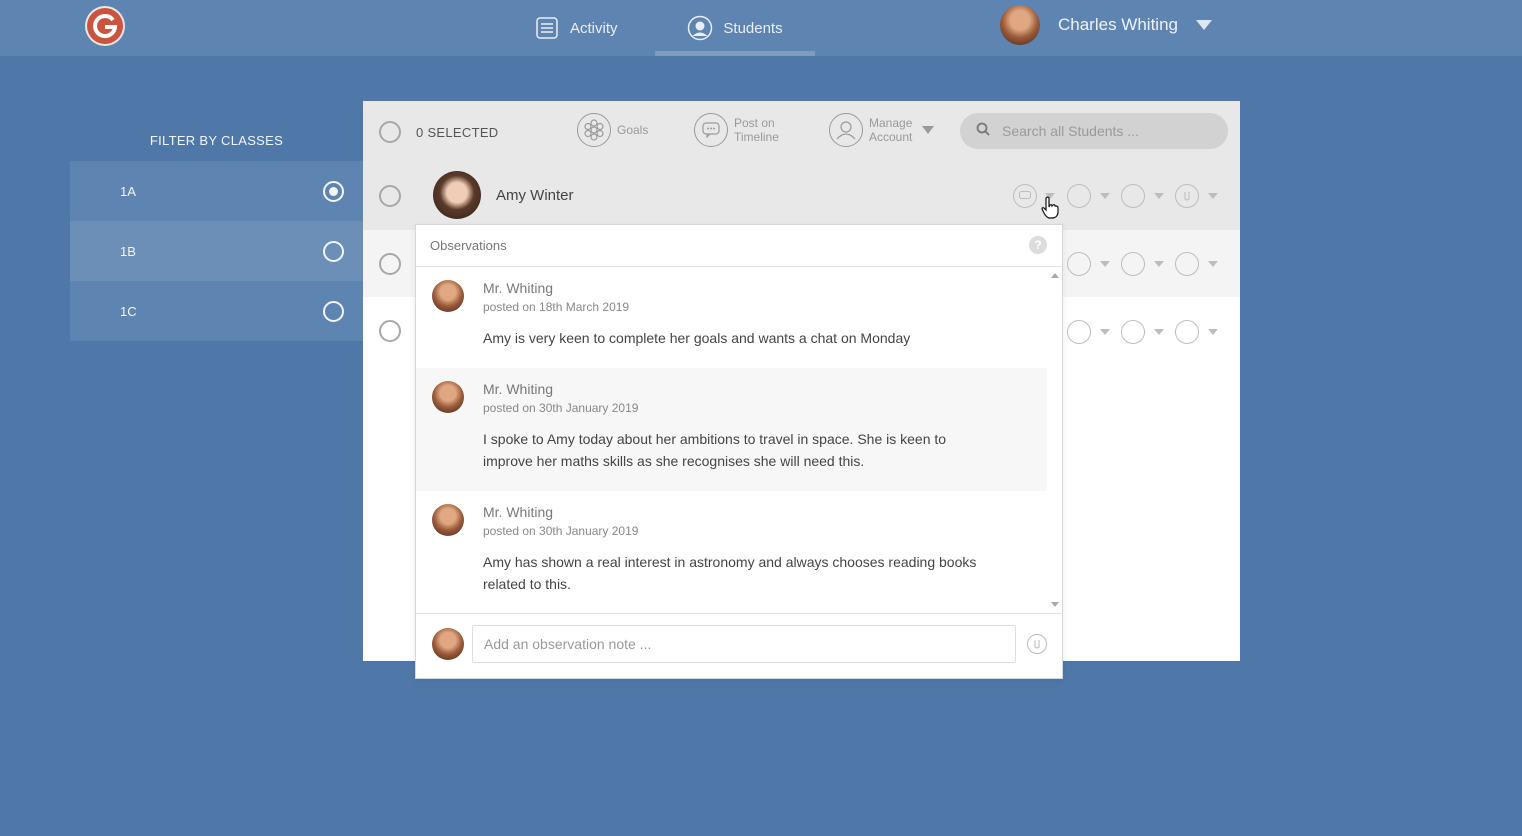 The height and width of the screenshot is (836, 1522). What do you see at coordinates (128, 311) in the screenshot?
I see `class-label: 1C` at bounding box center [128, 311].